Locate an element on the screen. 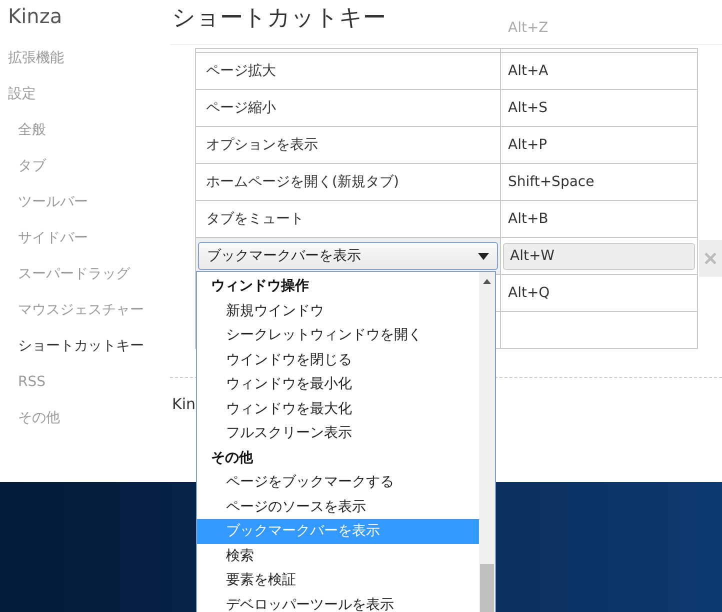  action-label: ホームページを開く(新規タブ) is located at coordinates (302, 182).